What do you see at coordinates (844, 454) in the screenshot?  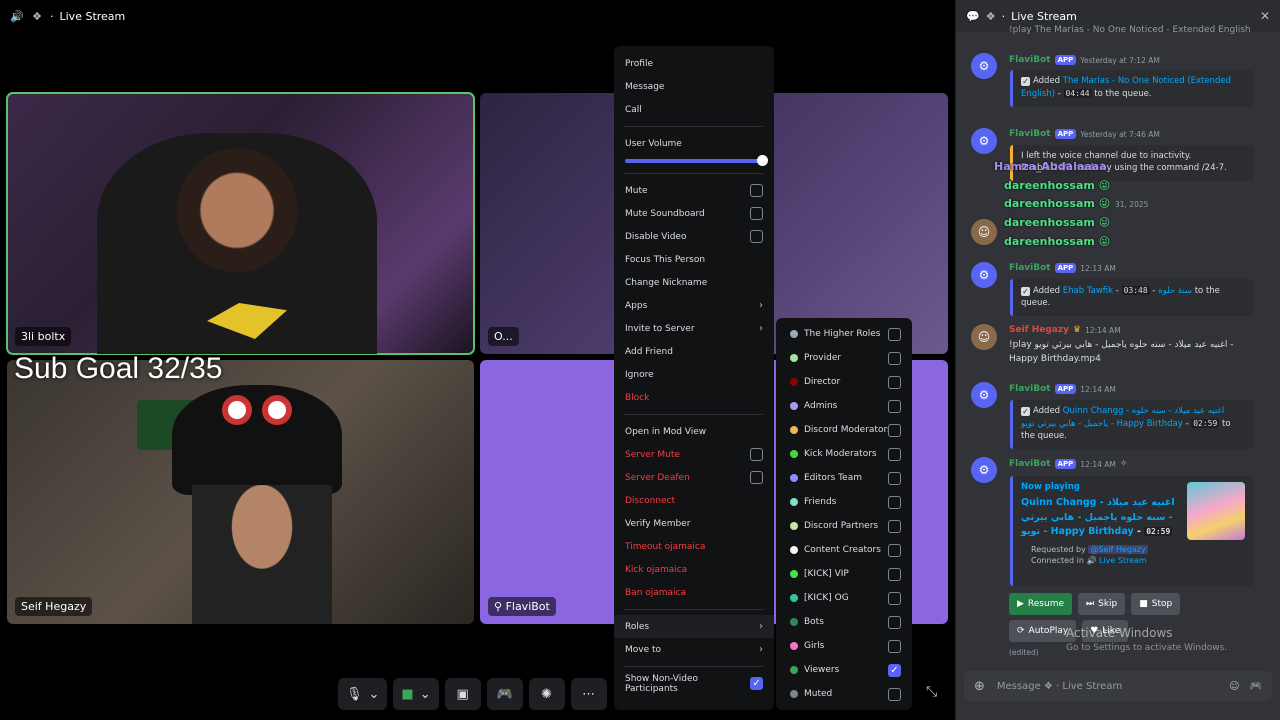 I see `role-item: Kick Moderators` at bounding box center [844, 454].